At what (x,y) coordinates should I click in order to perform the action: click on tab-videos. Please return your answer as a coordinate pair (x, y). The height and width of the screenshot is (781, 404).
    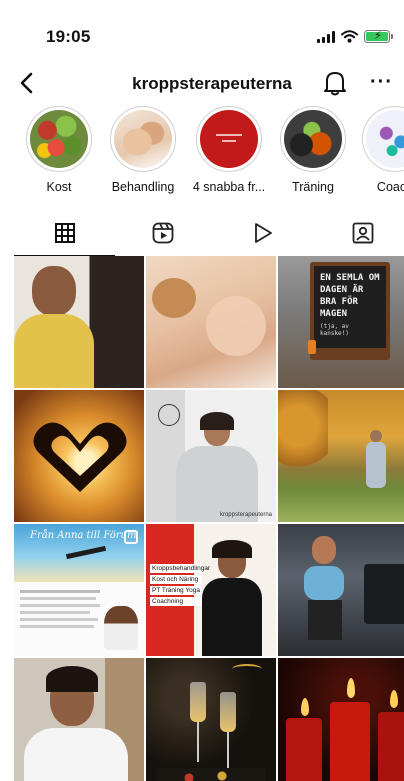
    Looking at the image, I should click on (262, 233).